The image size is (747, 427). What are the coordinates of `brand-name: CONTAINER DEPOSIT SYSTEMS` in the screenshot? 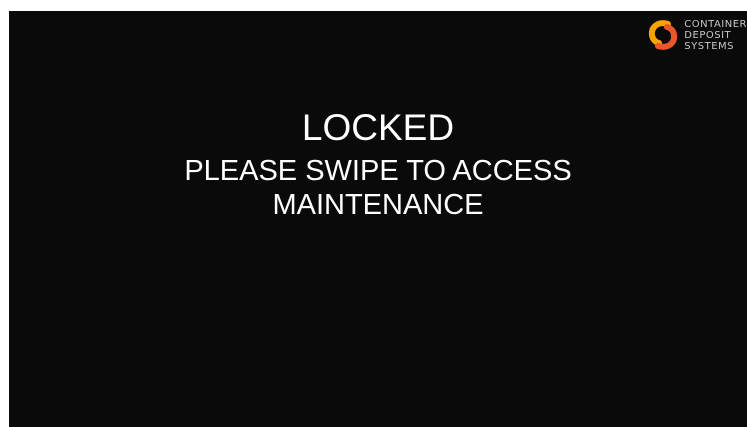 It's located at (715, 35).